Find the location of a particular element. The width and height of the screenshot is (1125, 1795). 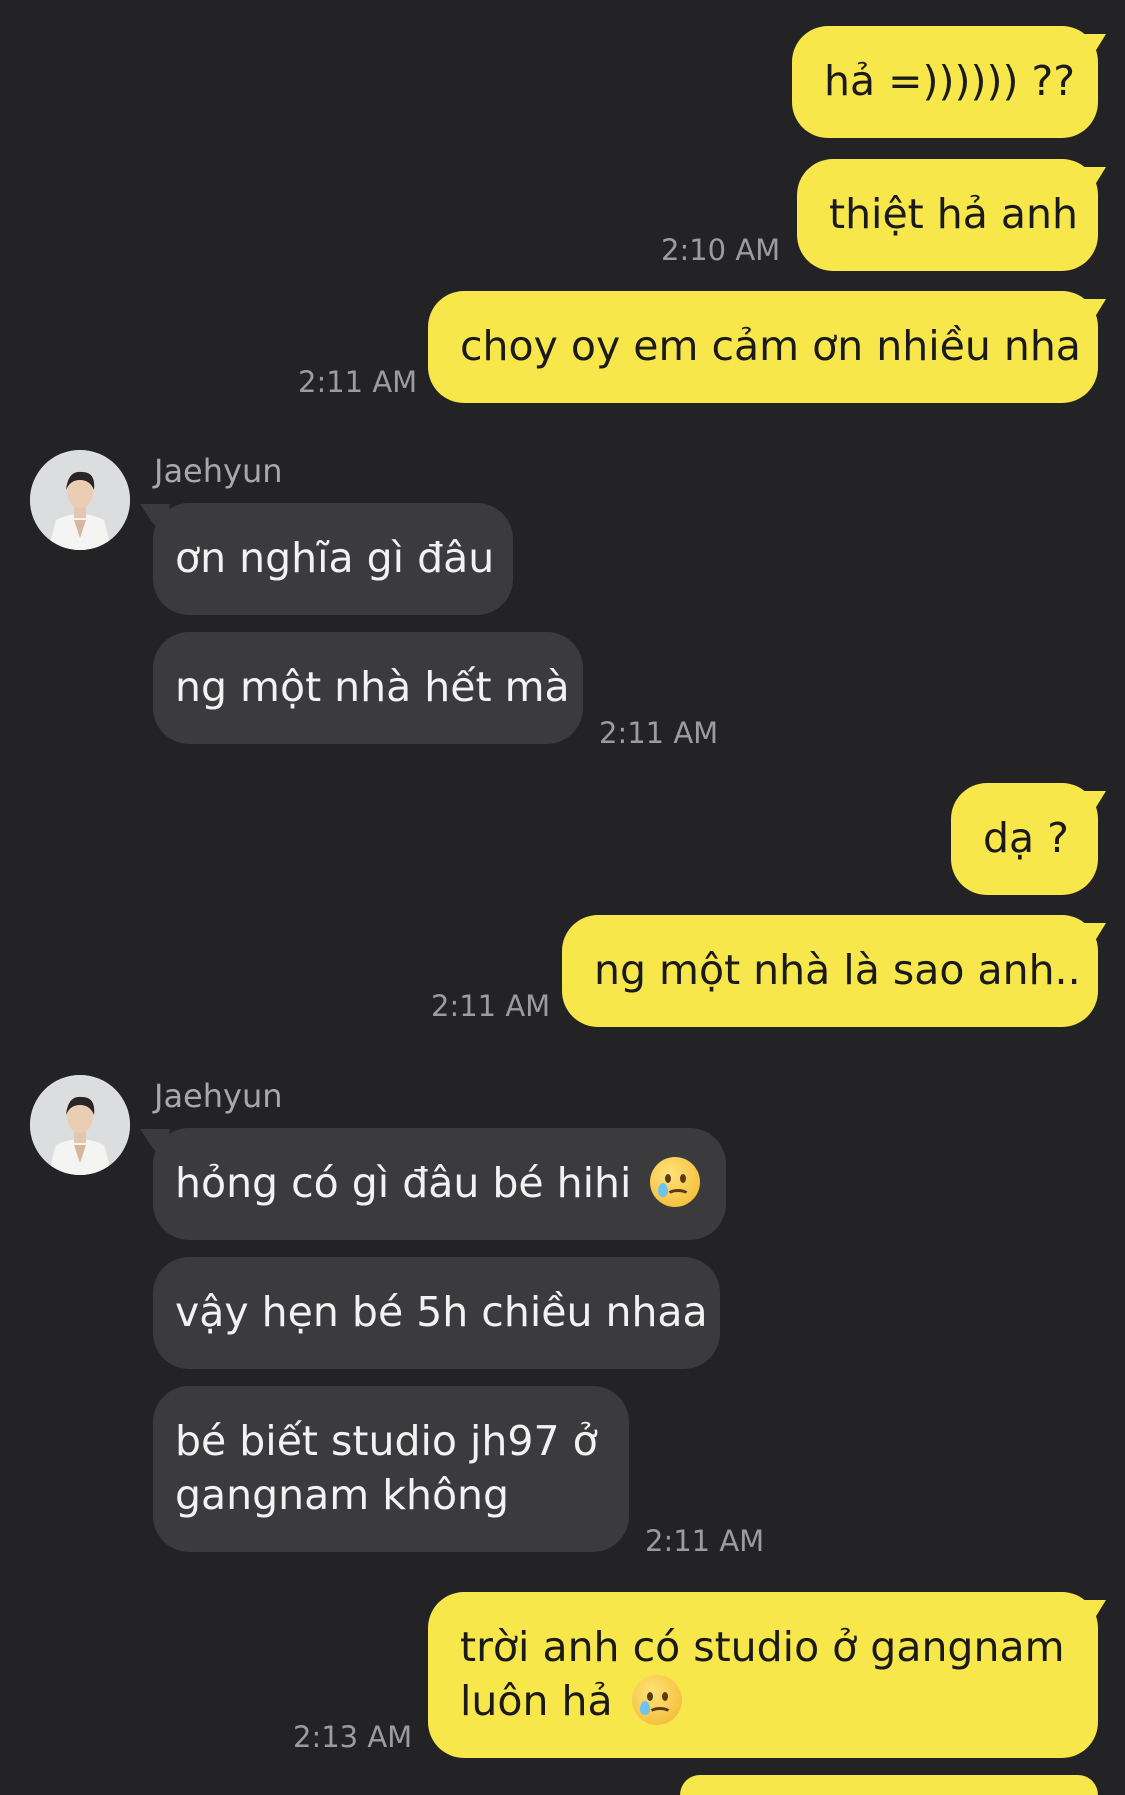

message-bubble-incoming: bé biết studio jh97 ở gangnam không is located at coordinates (391, 1469).